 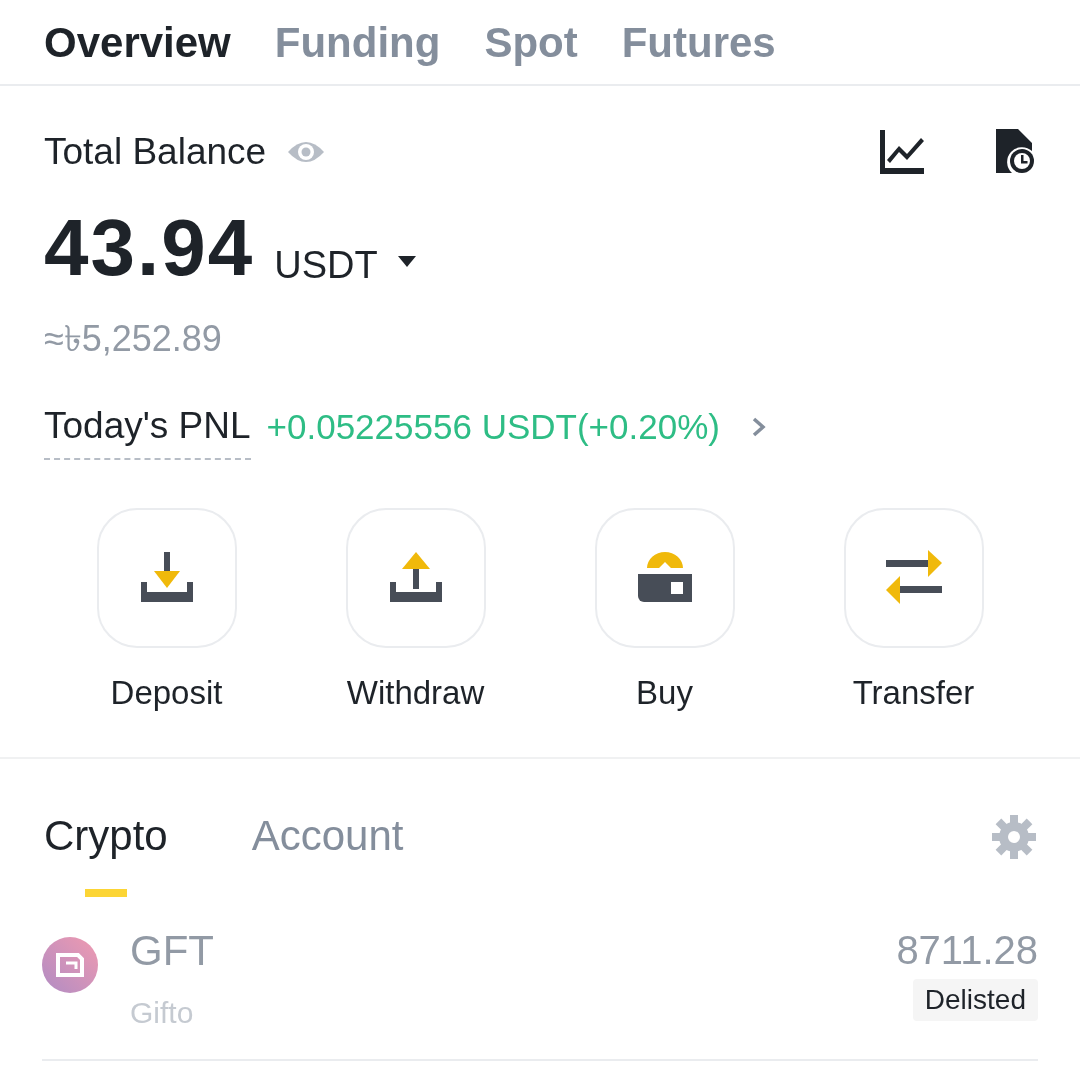 What do you see at coordinates (902, 152) in the screenshot?
I see `line-chart-icon` at bounding box center [902, 152].